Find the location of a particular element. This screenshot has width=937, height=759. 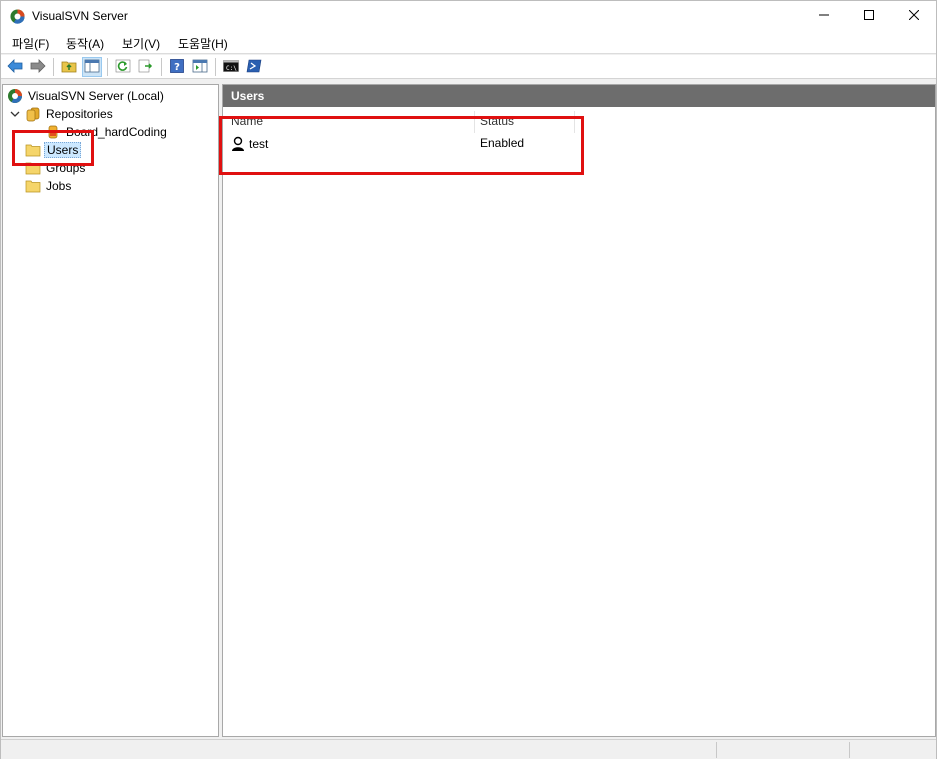

help-button: ? is located at coordinates (177, 67).